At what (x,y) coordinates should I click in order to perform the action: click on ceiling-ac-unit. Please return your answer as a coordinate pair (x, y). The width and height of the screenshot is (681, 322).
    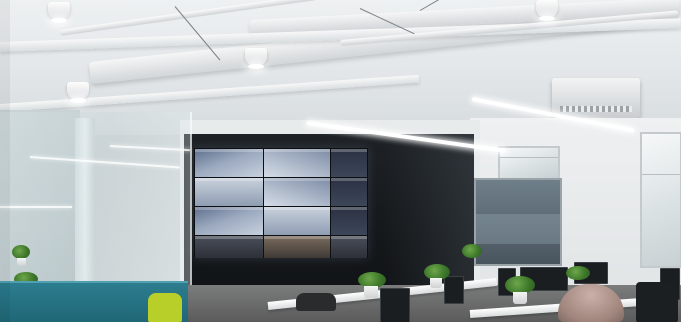
    Looking at the image, I should click on (596, 98).